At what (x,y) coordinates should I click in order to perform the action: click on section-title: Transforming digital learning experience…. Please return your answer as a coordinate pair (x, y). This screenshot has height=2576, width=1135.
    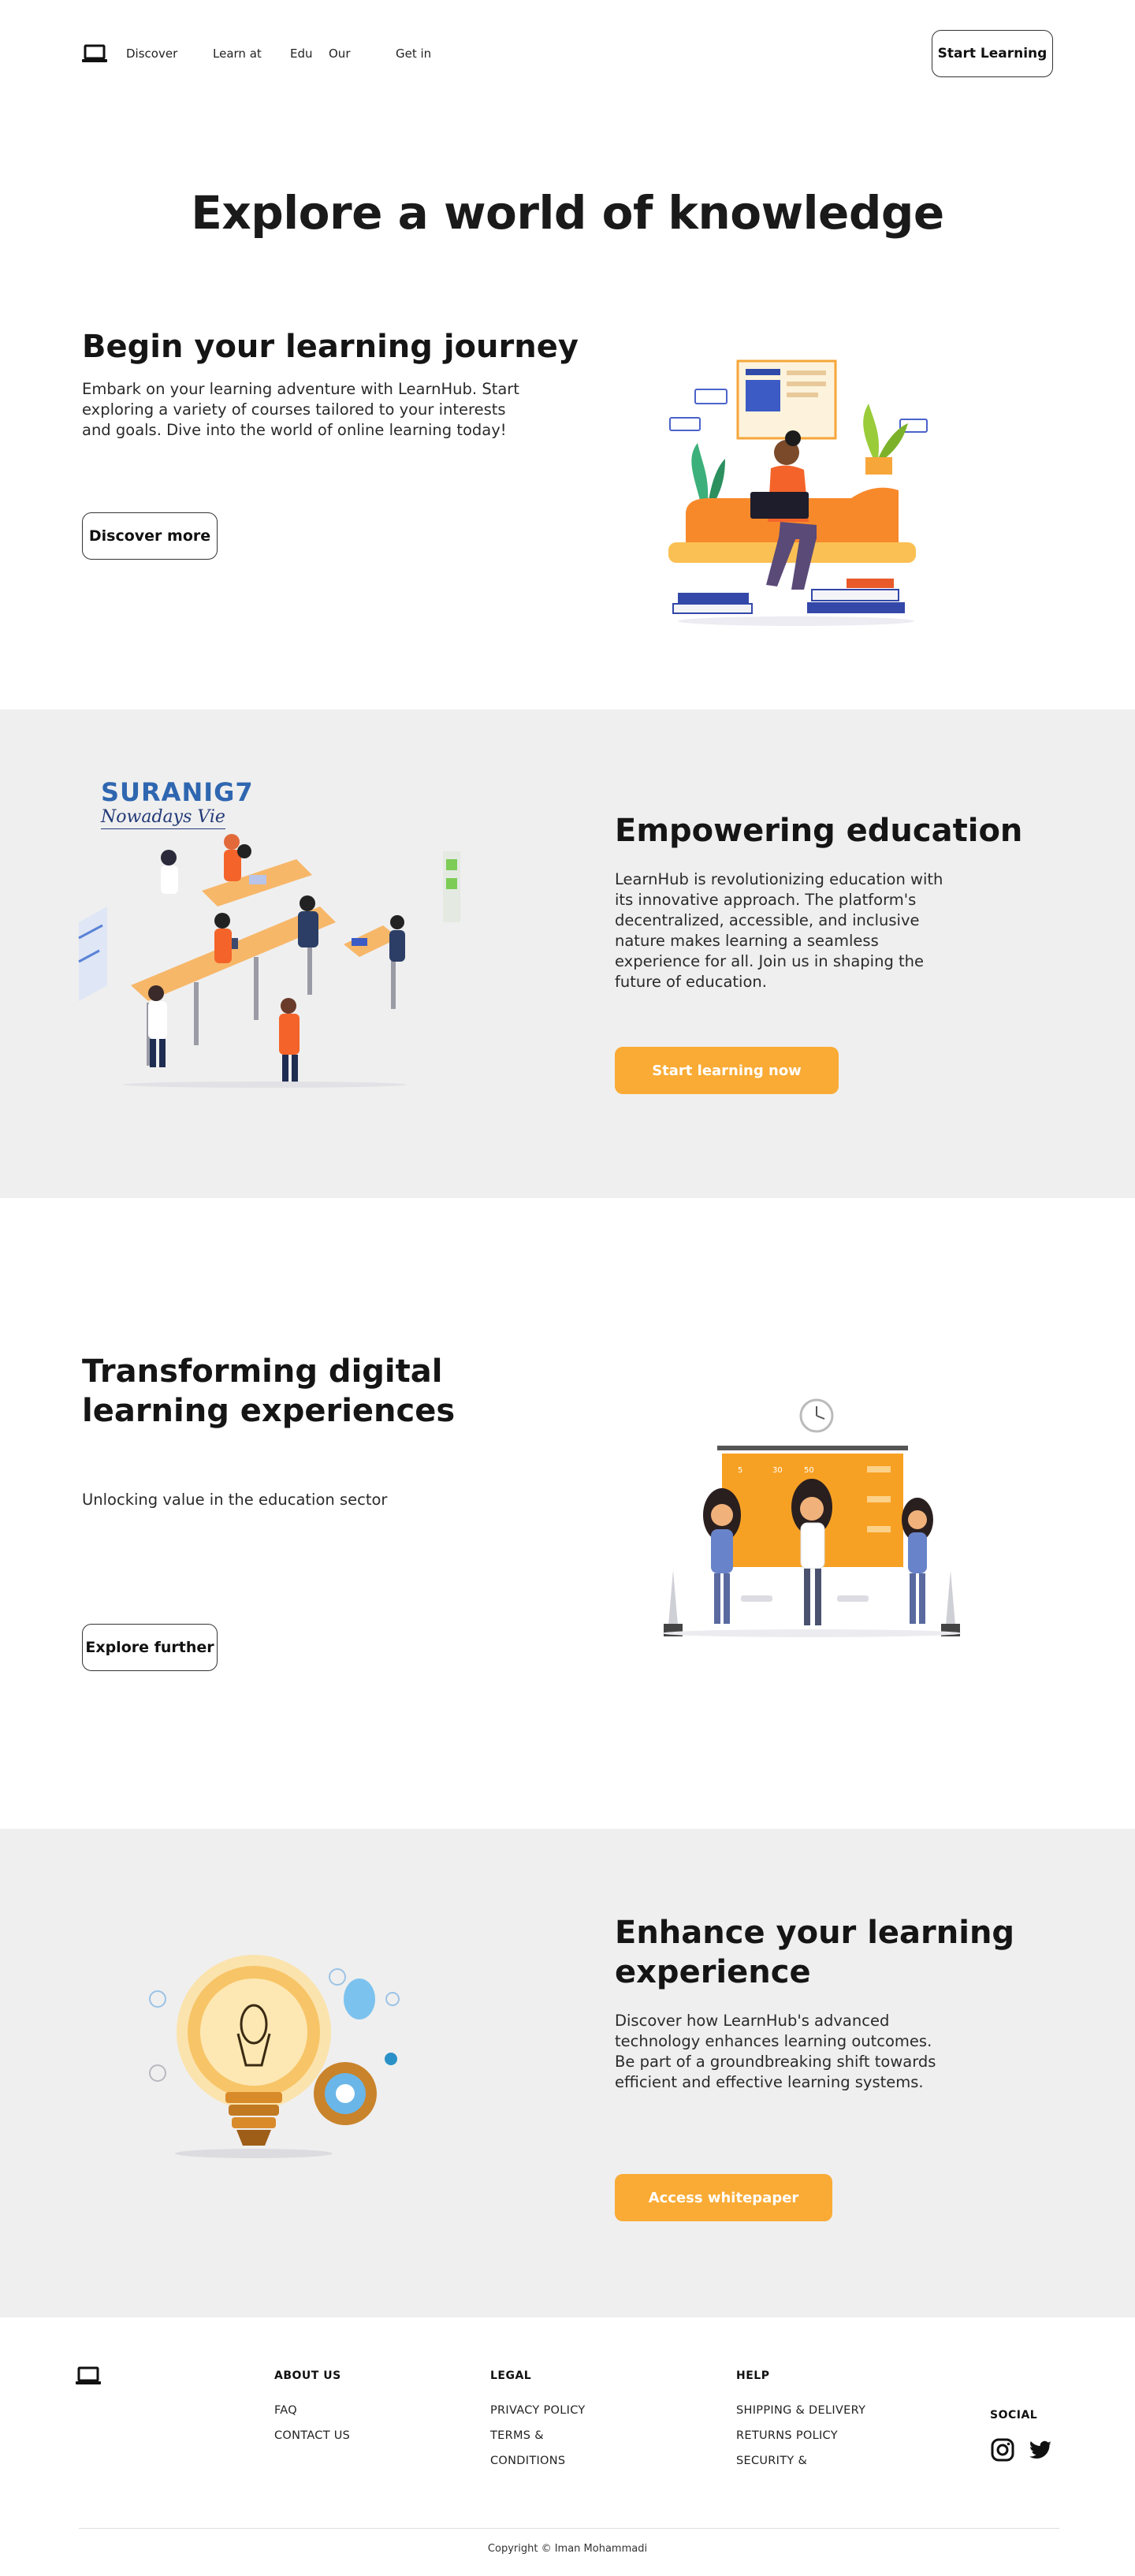
    Looking at the image, I should click on (269, 1391).